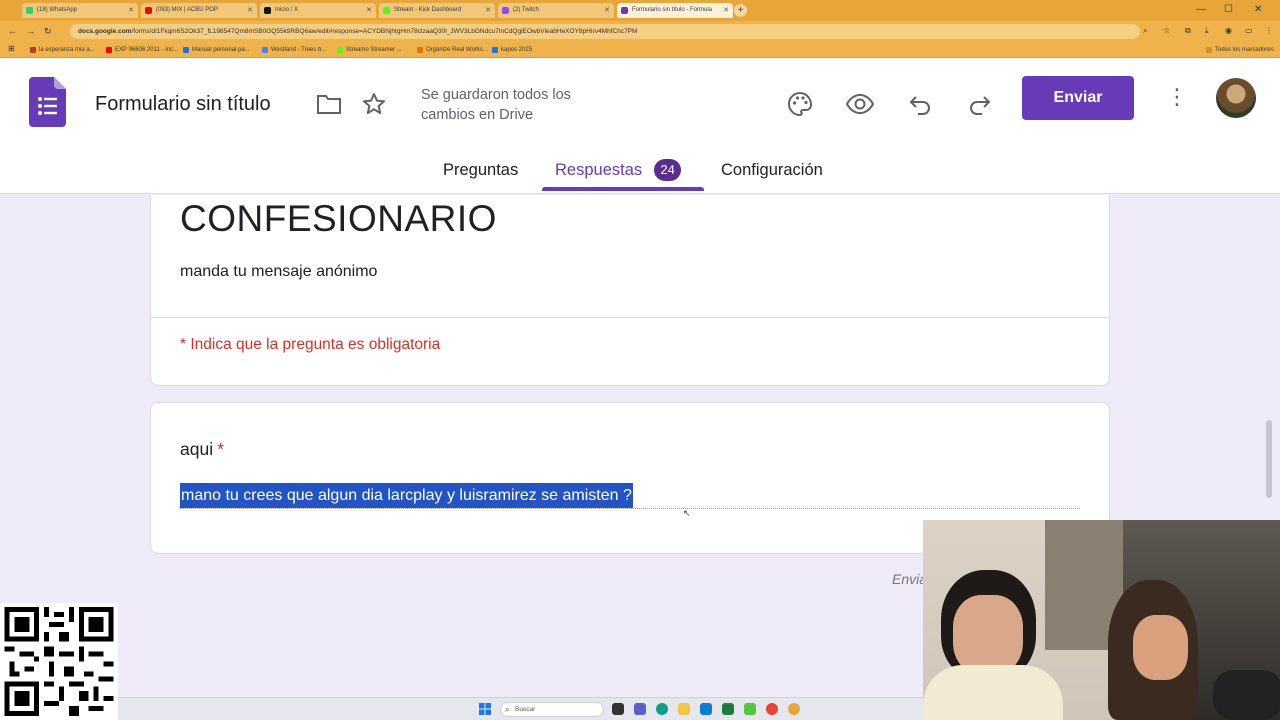 The image size is (1280, 720). What do you see at coordinates (1228, 9) in the screenshot?
I see `maximize-icon: ☐` at bounding box center [1228, 9].